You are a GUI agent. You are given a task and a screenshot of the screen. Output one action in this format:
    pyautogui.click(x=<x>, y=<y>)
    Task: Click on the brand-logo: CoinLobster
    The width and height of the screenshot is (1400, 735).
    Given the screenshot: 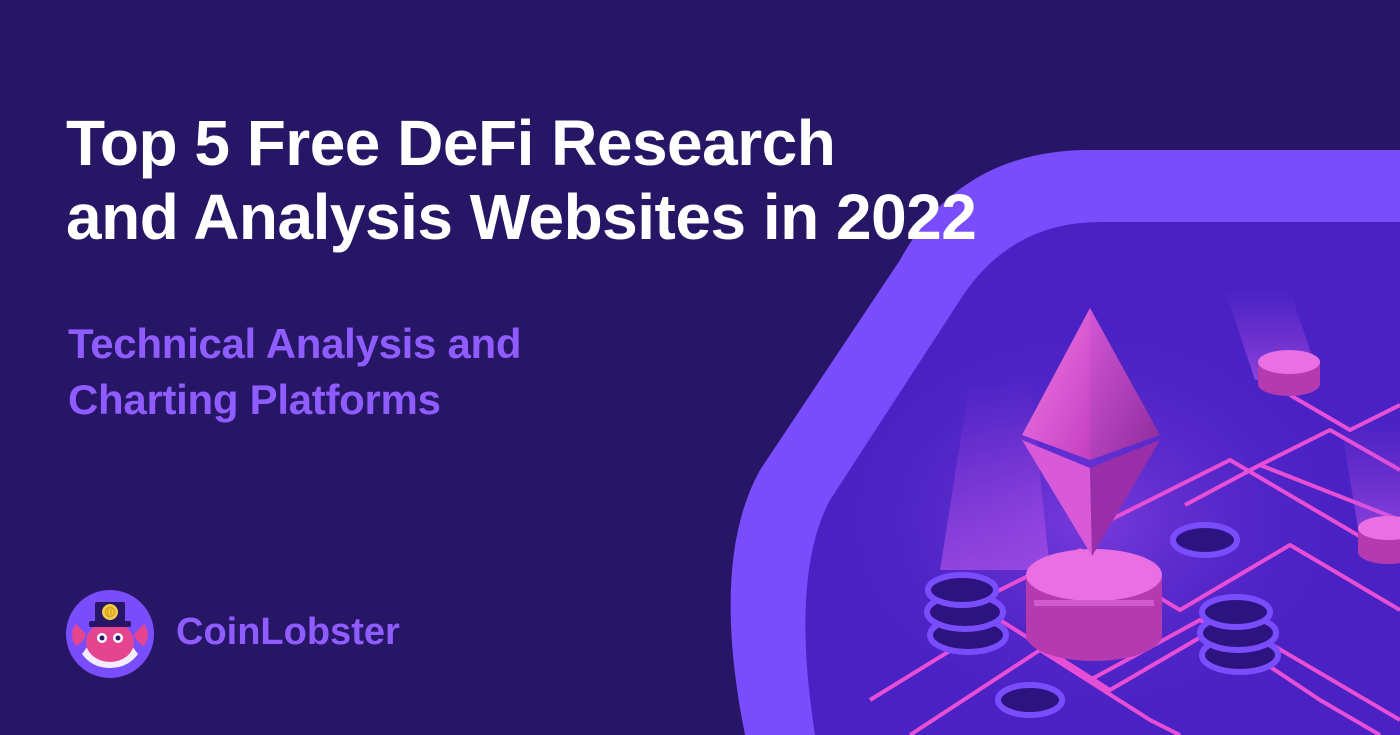 What is the action you would take?
    pyautogui.click(x=242, y=634)
    